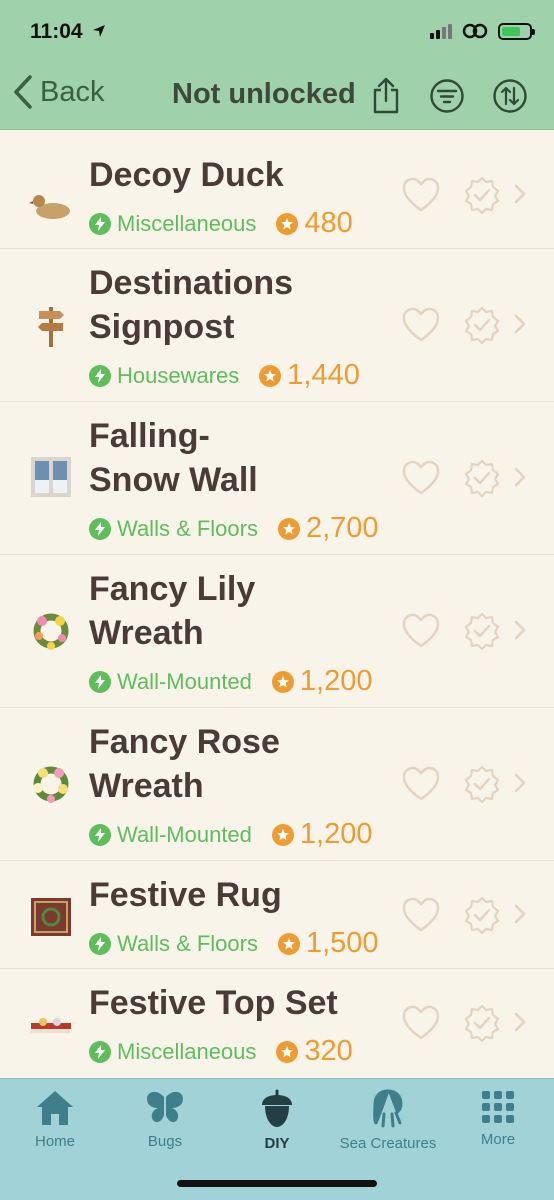 The image size is (554, 1200). What do you see at coordinates (23, 92) in the screenshot?
I see `chevron-left-icon` at bounding box center [23, 92].